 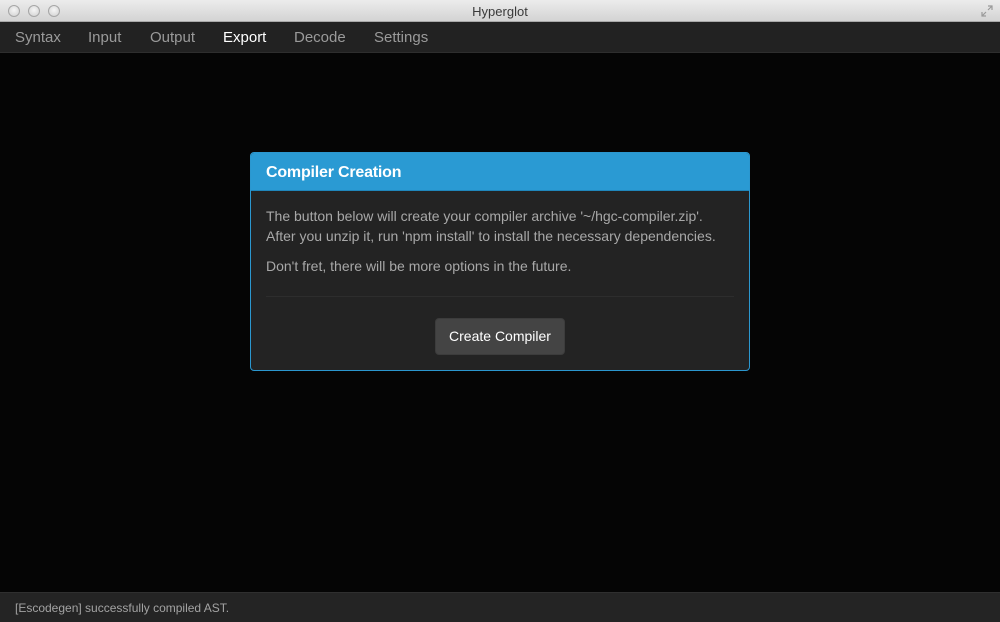 I want to click on tab-settings: Settings, so click(x=401, y=37).